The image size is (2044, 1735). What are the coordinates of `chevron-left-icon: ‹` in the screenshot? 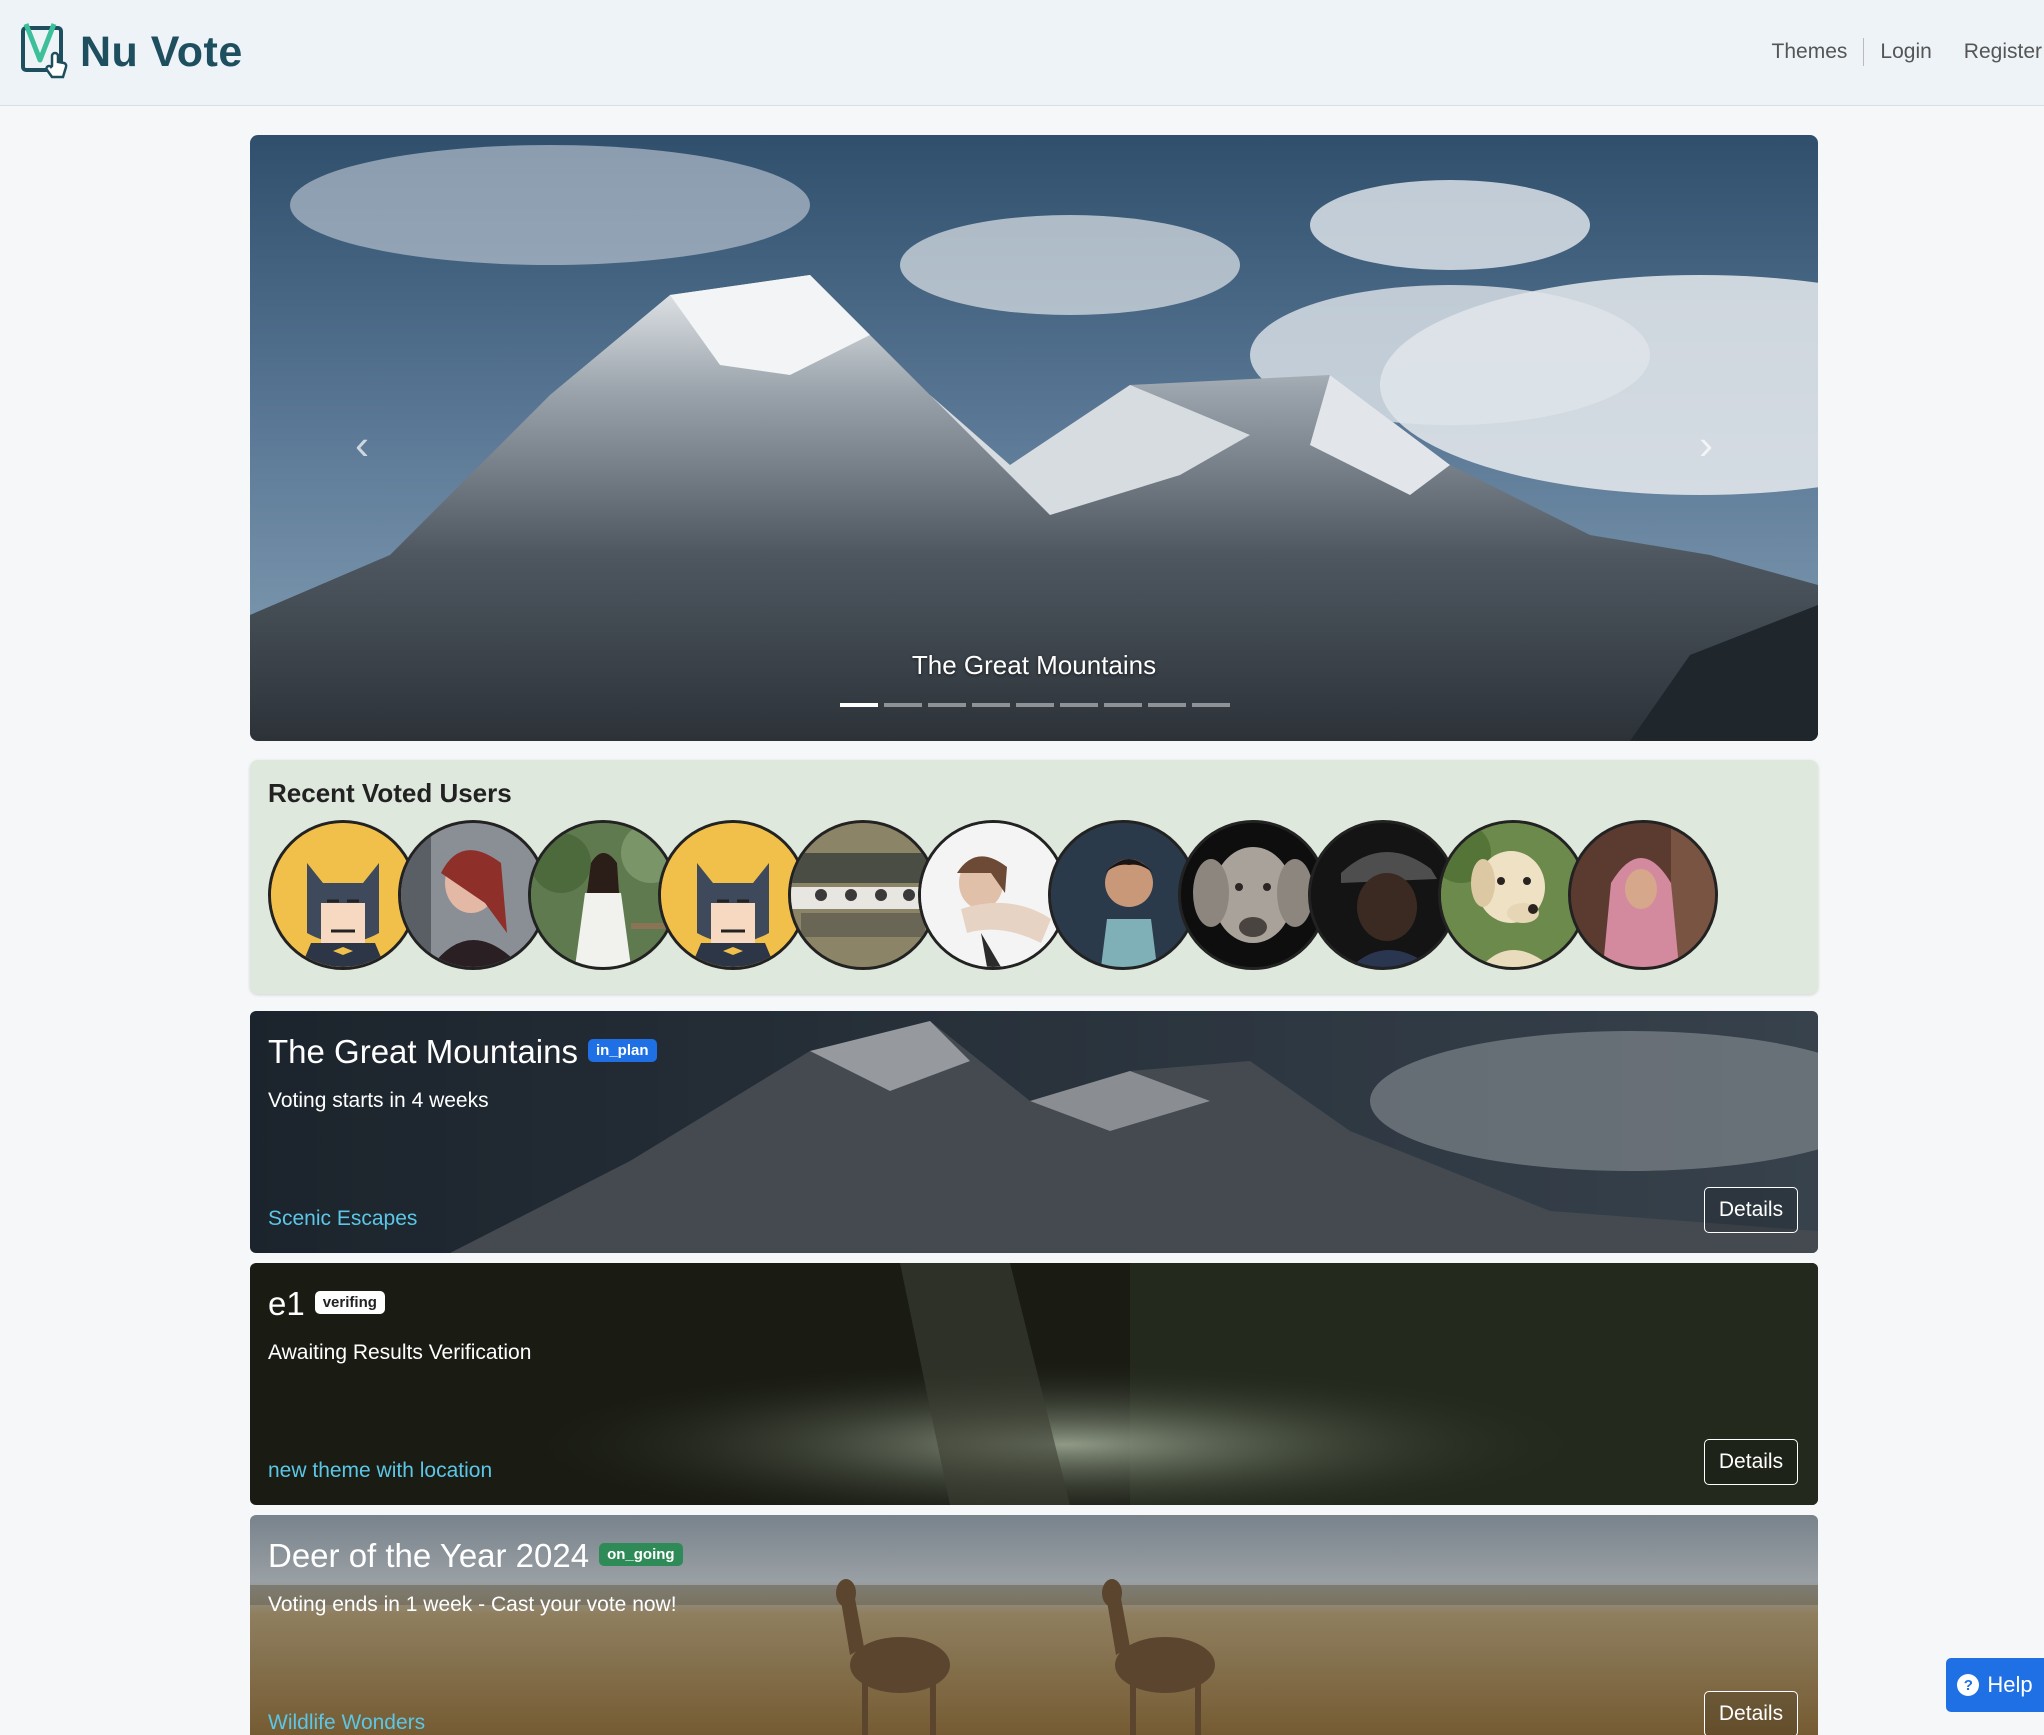 It's located at (362, 444).